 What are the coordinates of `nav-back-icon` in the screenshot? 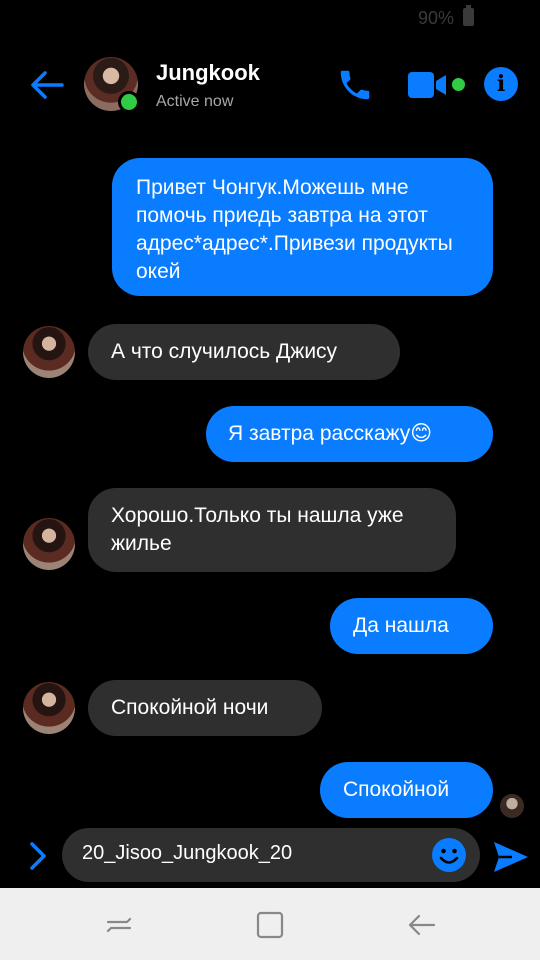 It's located at (422, 925).